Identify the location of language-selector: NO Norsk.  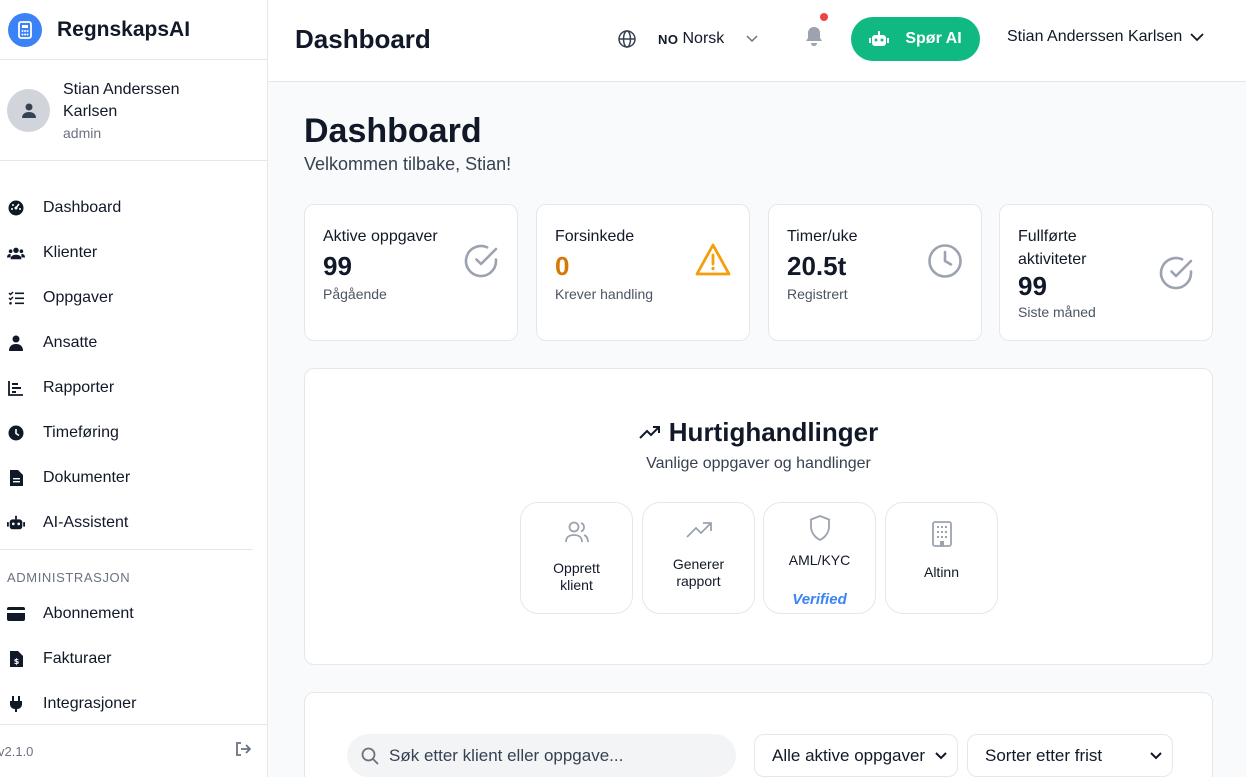
(688, 39).